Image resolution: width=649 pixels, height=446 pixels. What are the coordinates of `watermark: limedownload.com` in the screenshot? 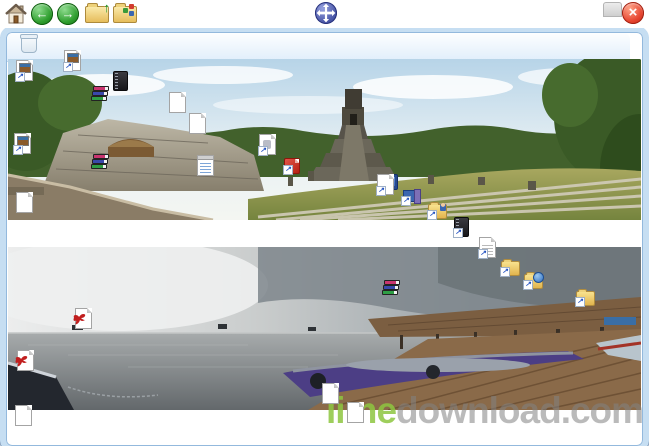 It's located at (485, 410).